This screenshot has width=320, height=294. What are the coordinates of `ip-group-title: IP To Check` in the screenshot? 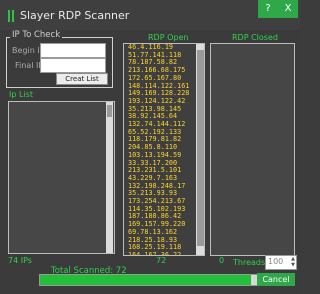 It's located at (36, 35).